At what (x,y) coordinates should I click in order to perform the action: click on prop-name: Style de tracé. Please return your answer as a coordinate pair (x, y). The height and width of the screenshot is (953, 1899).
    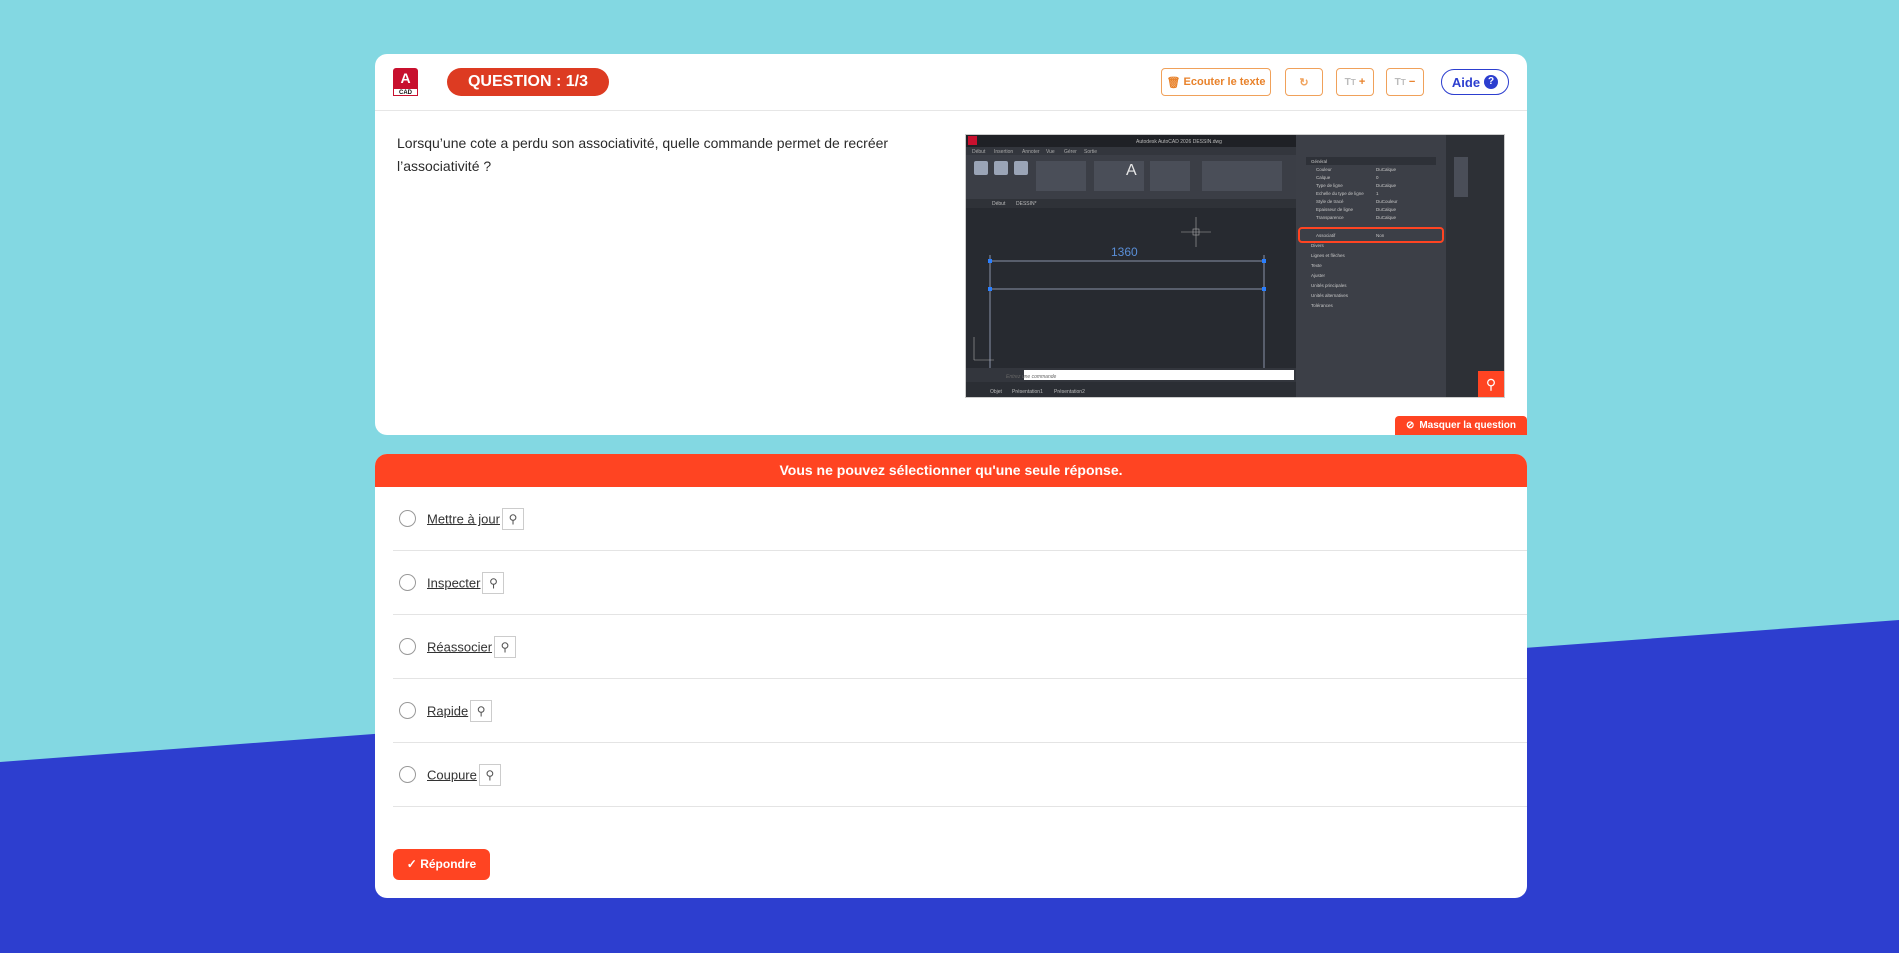
    Looking at the image, I should click on (1330, 201).